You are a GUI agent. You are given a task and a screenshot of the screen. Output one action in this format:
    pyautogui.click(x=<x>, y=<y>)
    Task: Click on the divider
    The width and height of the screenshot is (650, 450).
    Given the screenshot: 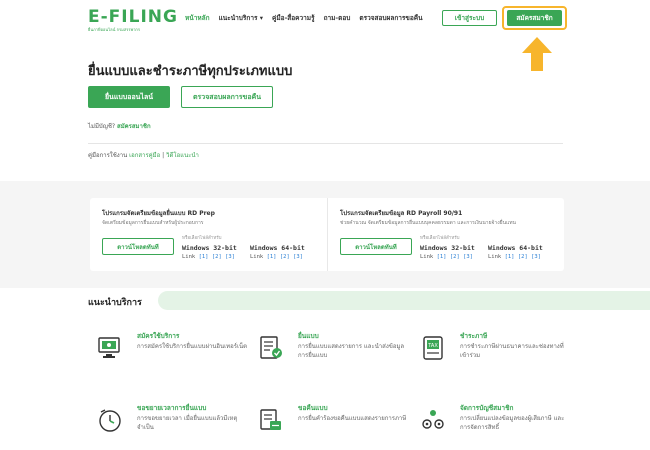 What is the action you would take?
    pyautogui.click(x=325, y=143)
    